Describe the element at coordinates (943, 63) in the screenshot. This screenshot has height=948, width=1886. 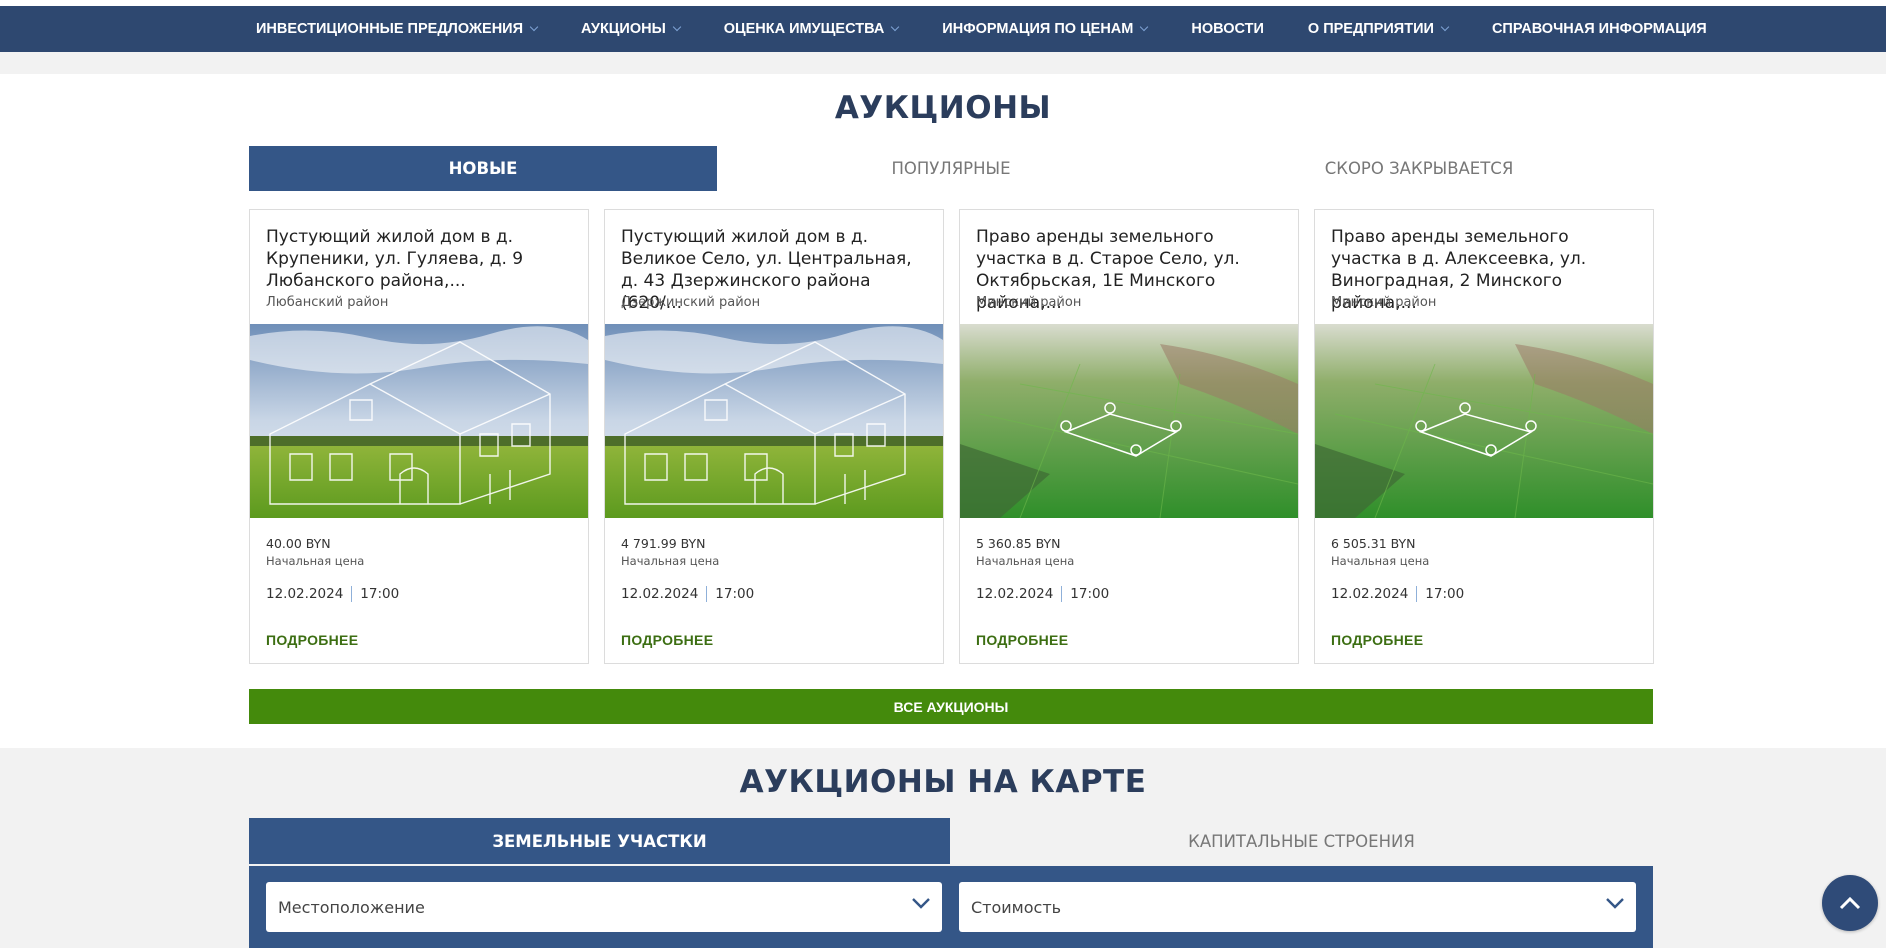
I see `nav-spacer` at that location.